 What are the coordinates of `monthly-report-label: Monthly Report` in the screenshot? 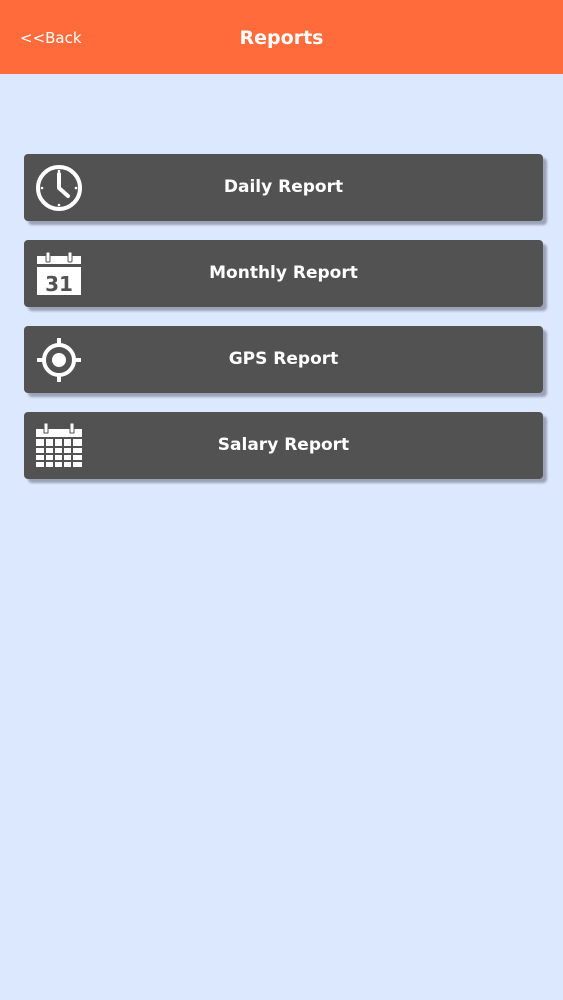 It's located at (283, 273).